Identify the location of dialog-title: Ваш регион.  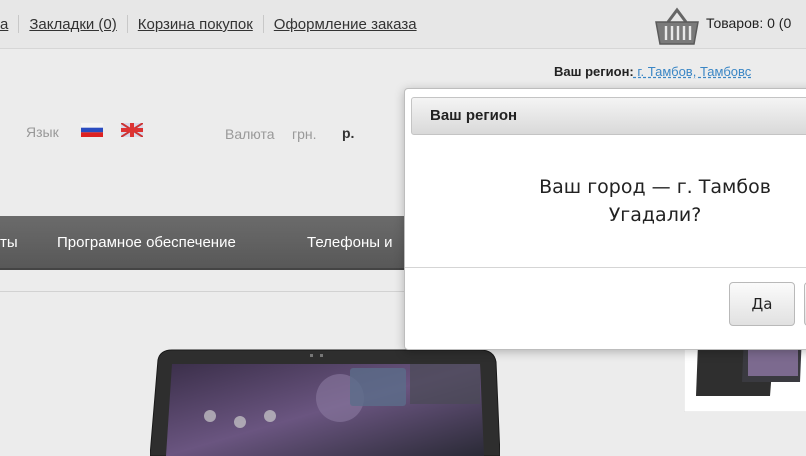
(474, 115).